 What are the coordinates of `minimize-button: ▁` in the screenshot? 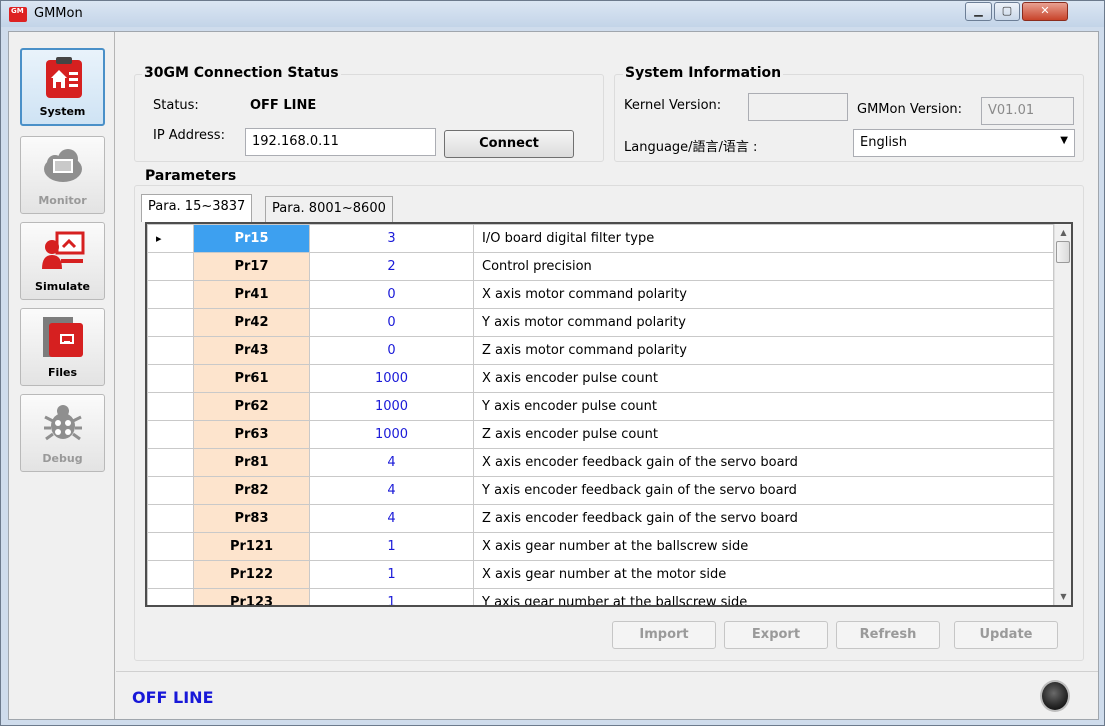 It's located at (978, 11).